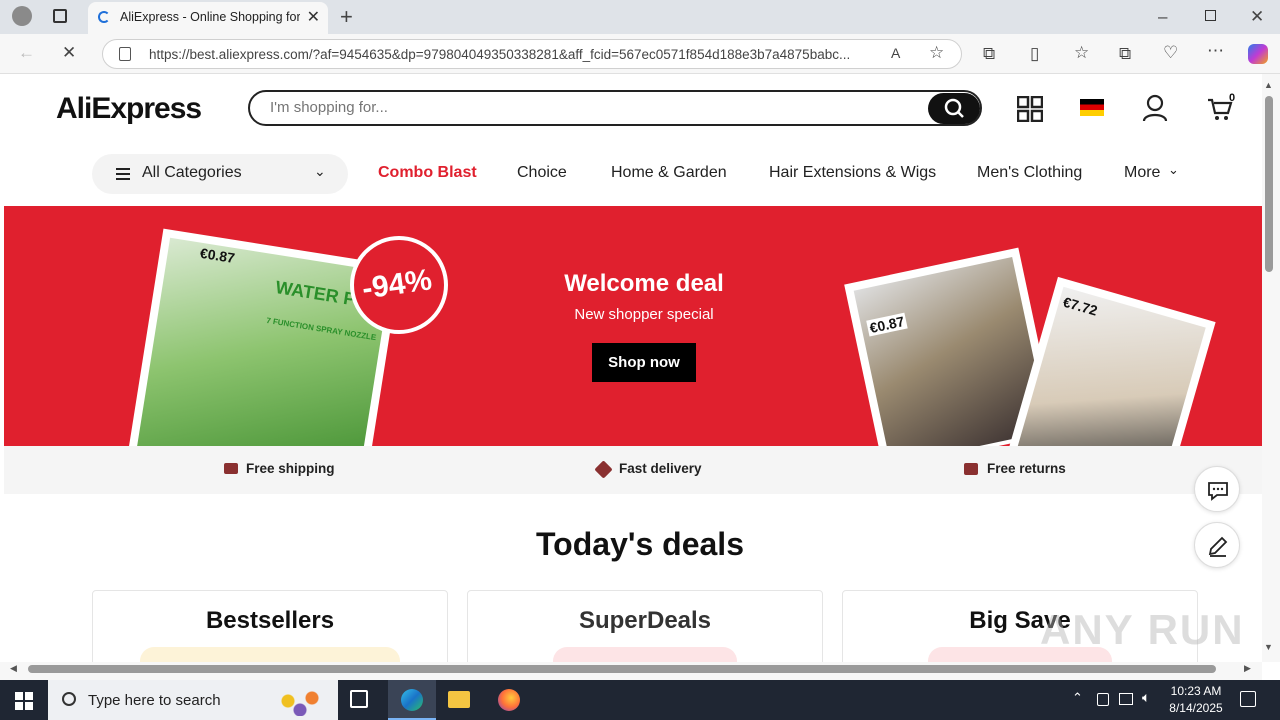 This screenshot has width=1280, height=720. Describe the element at coordinates (1196, 708) in the screenshot. I see `clock-date: 8/14/2025` at that location.